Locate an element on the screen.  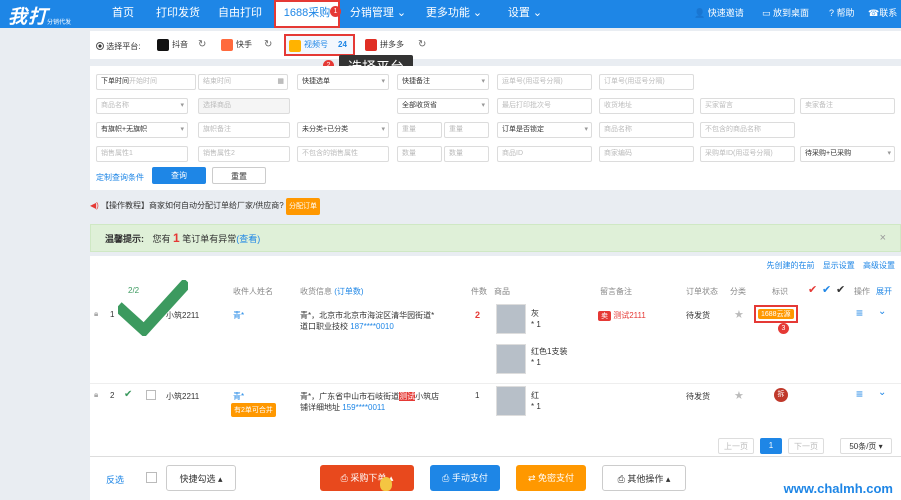
platform-pinduoduo: 拼多多 ↻ is located at coordinates (394, 45).